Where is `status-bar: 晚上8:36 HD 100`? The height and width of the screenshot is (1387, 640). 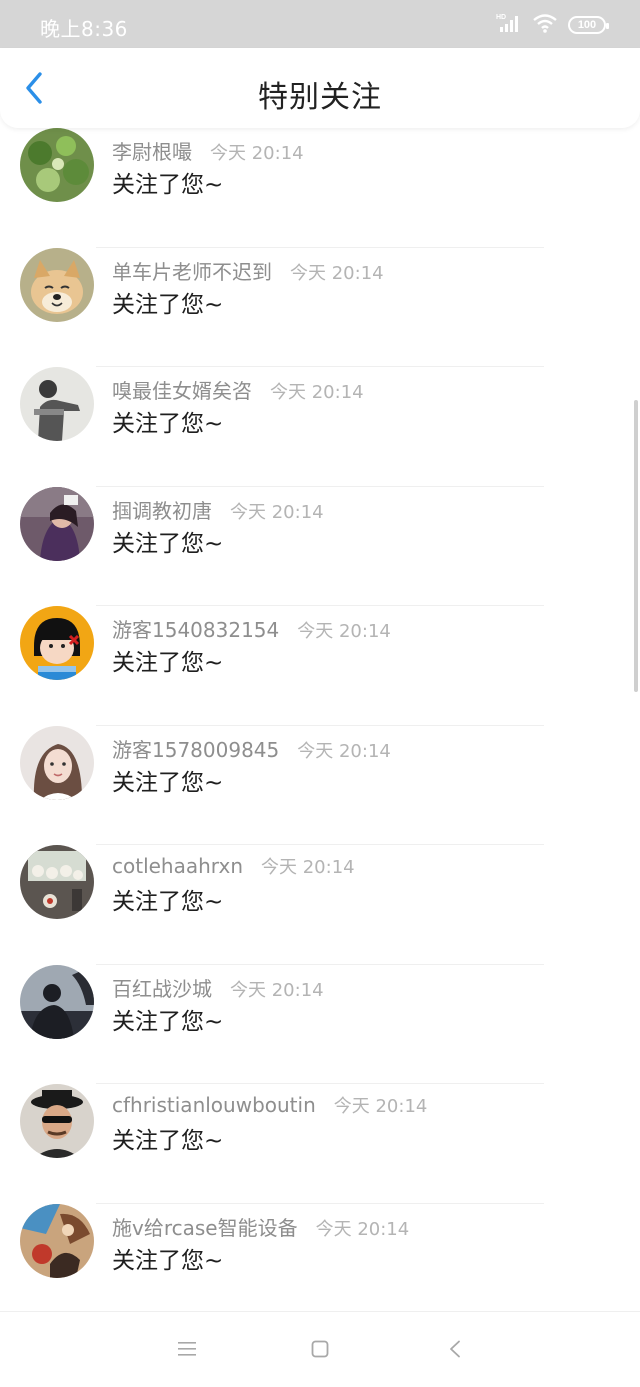 status-bar: 晚上8:36 HD 100 is located at coordinates (320, 24).